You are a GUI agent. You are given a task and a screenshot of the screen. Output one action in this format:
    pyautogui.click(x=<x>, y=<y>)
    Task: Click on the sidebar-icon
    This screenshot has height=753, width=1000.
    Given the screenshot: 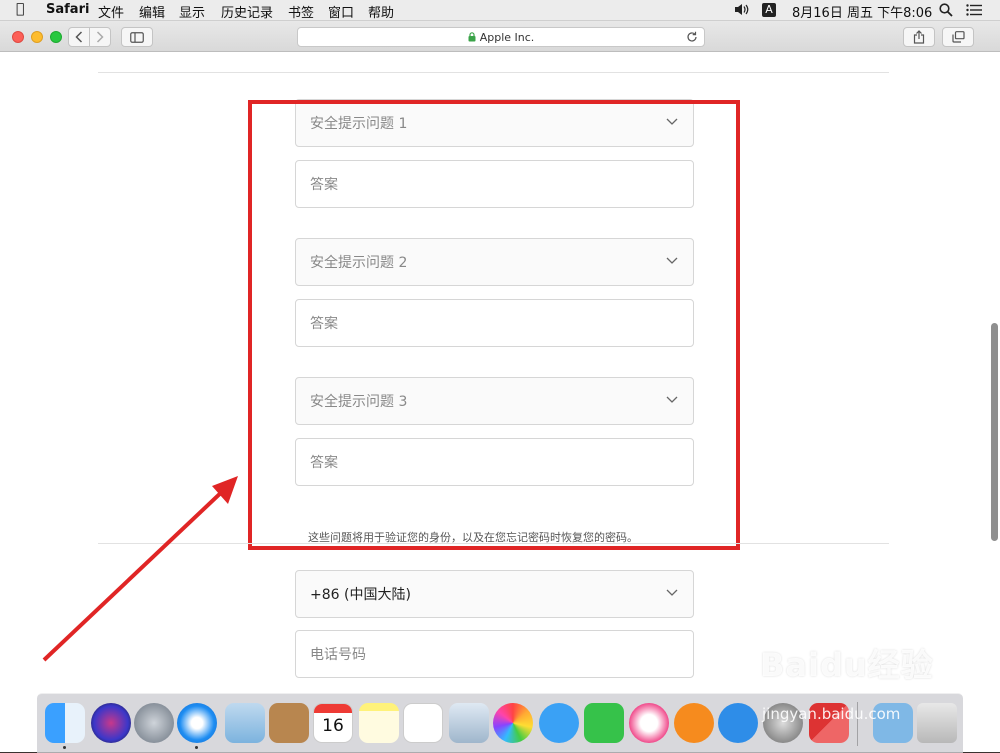 What is the action you would take?
    pyautogui.click(x=137, y=37)
    